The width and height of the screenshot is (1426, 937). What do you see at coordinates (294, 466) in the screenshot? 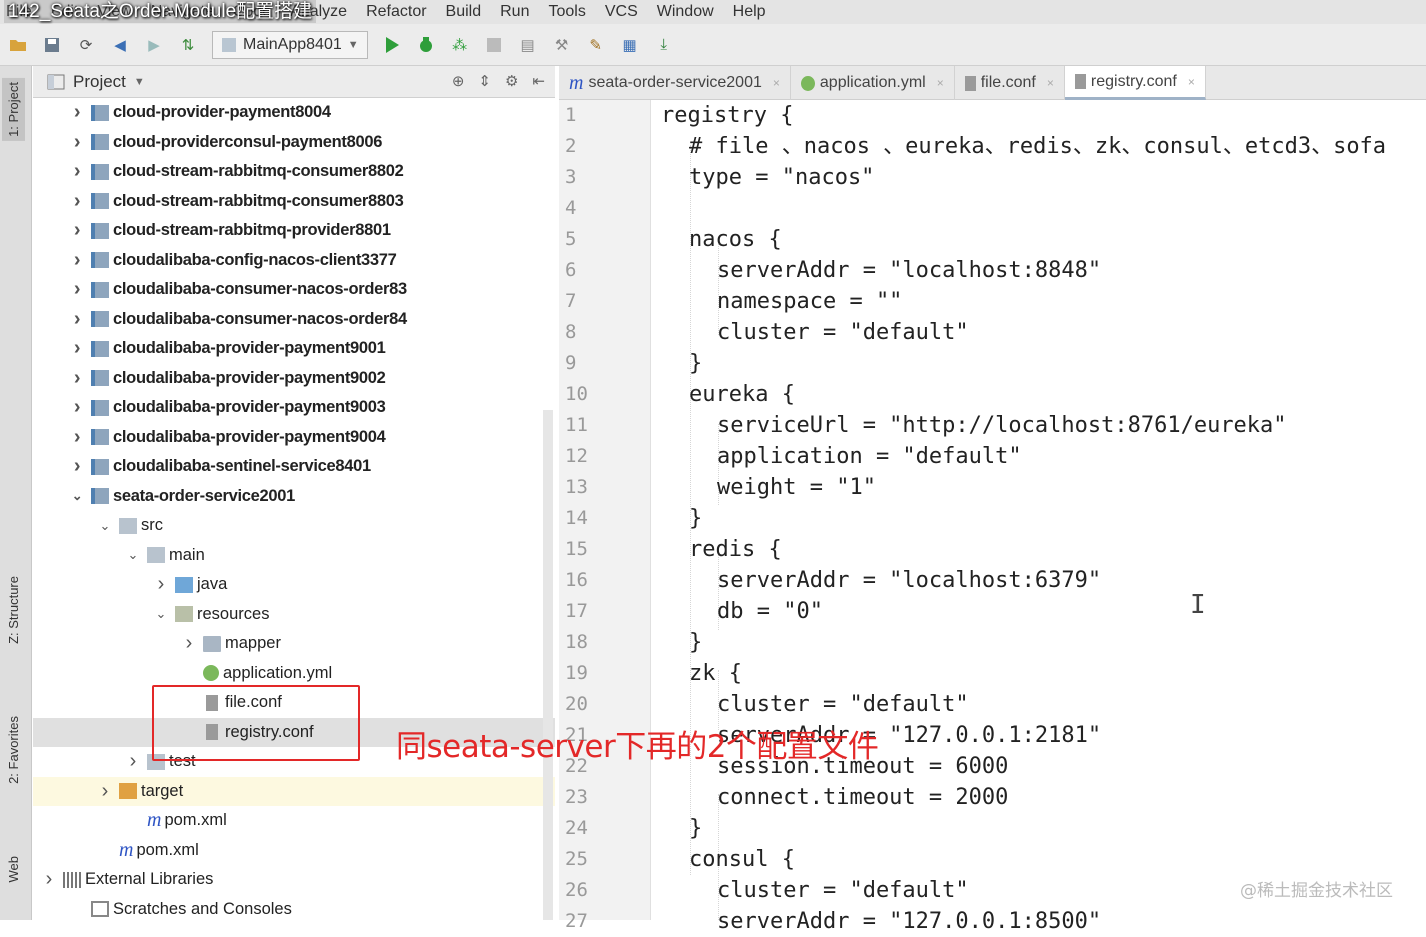
I see `tree-item: › cloudalibaba-sentinel-service8401` at bounding box center [294, 466].